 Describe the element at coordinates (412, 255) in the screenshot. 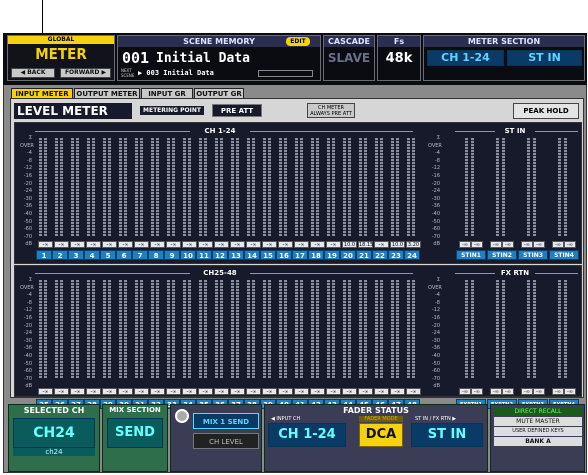

I see `ch1-24-channel-label: 24` at that location.